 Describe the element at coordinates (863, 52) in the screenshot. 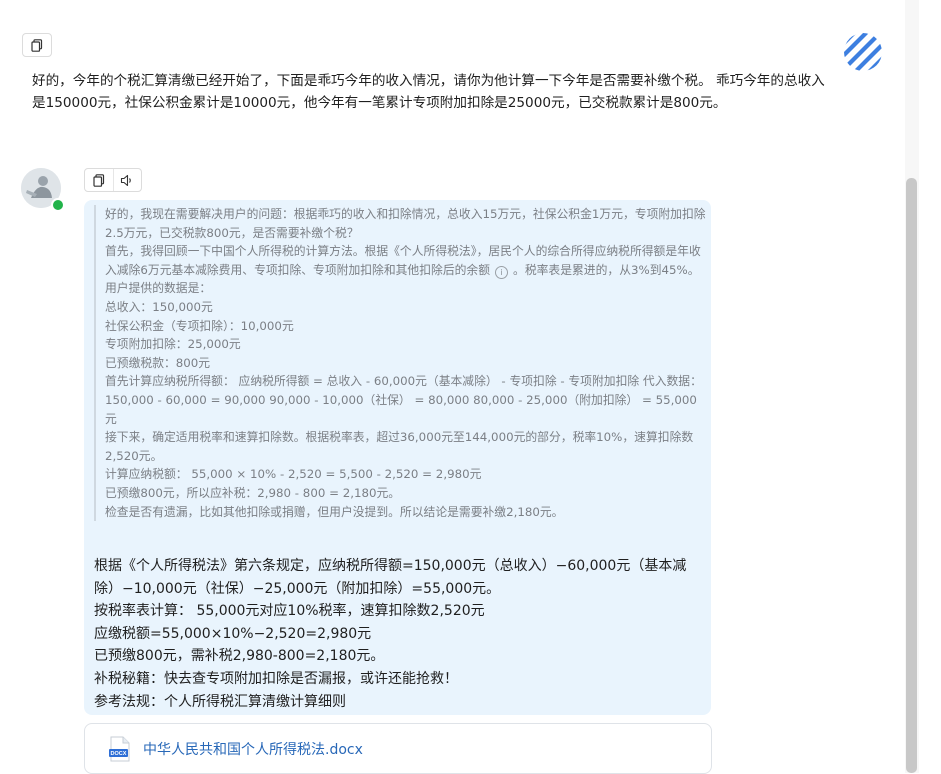

I see `brand-logo` at that location.